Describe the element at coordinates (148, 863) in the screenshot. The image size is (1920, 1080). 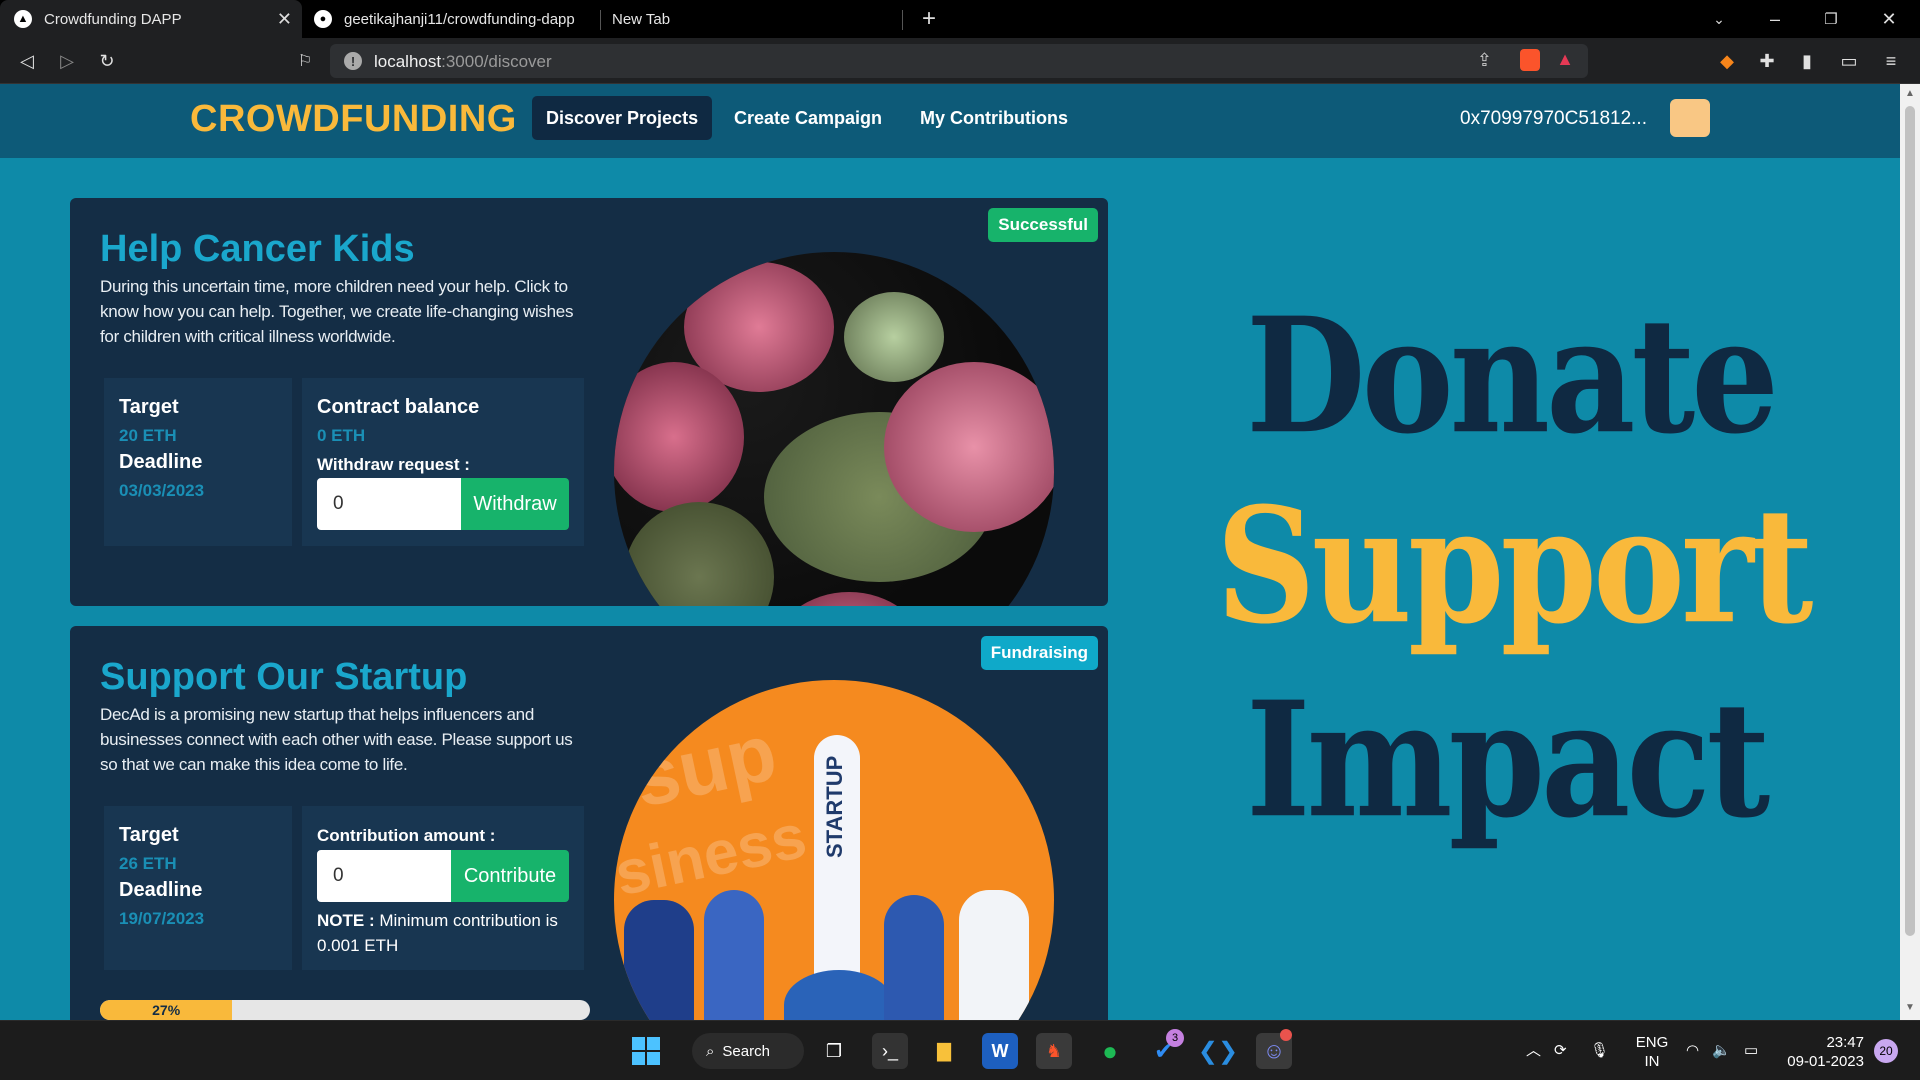
I see `target-value: 26 ETH` at that location.